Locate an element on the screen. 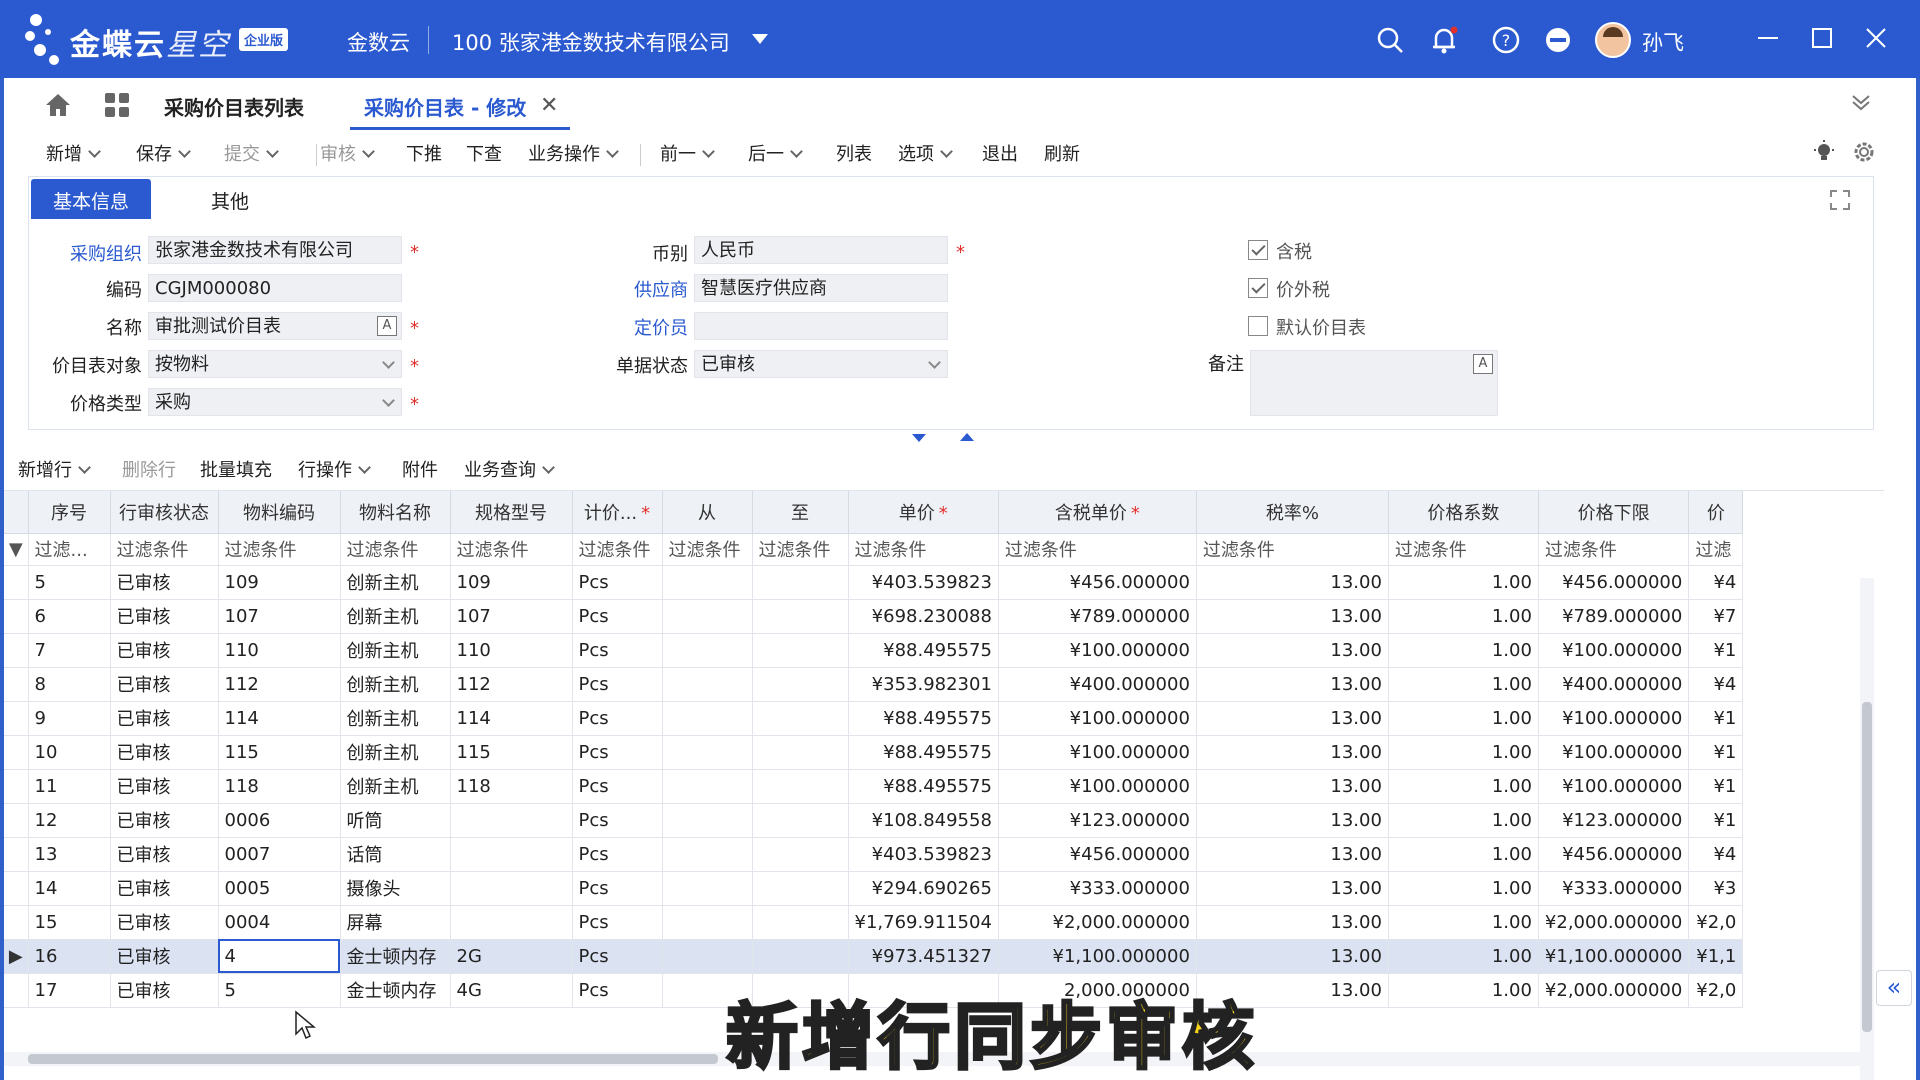 Image resolution: width=1920 pixels, height=1080 pixels. search-icon is located at coordinates (1390, 40).